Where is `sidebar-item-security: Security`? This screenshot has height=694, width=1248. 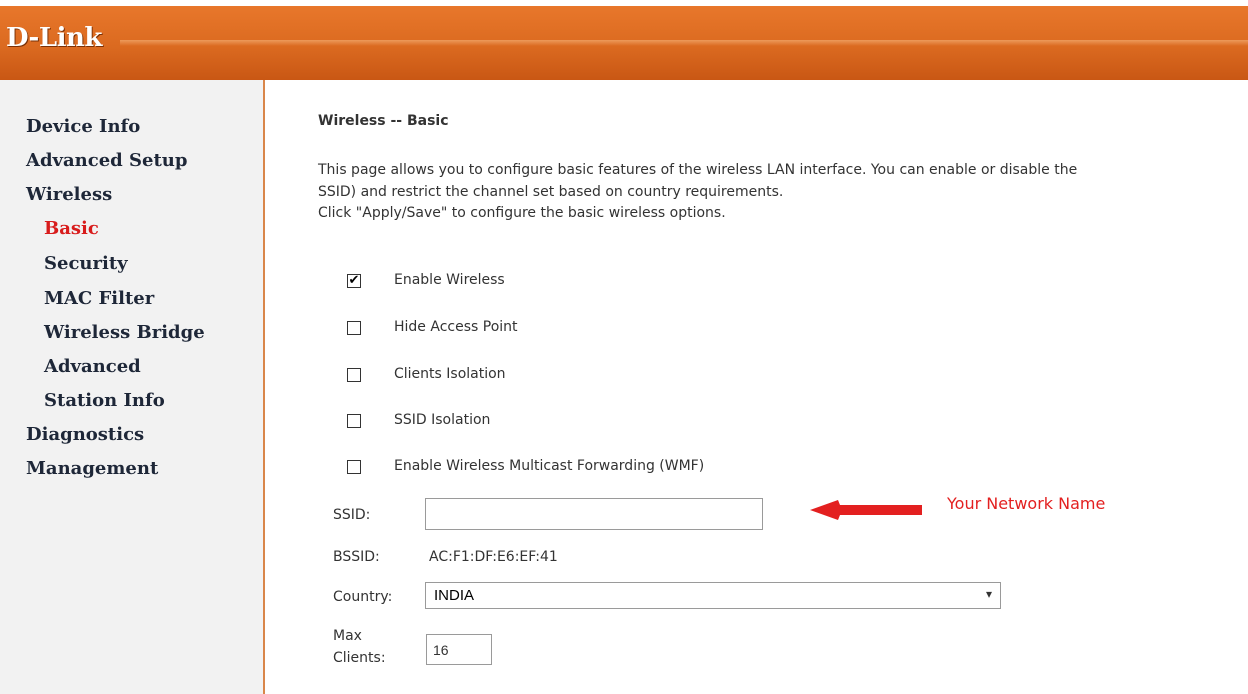 sidebar-item-security: Security is located at coordinates (86, 263).